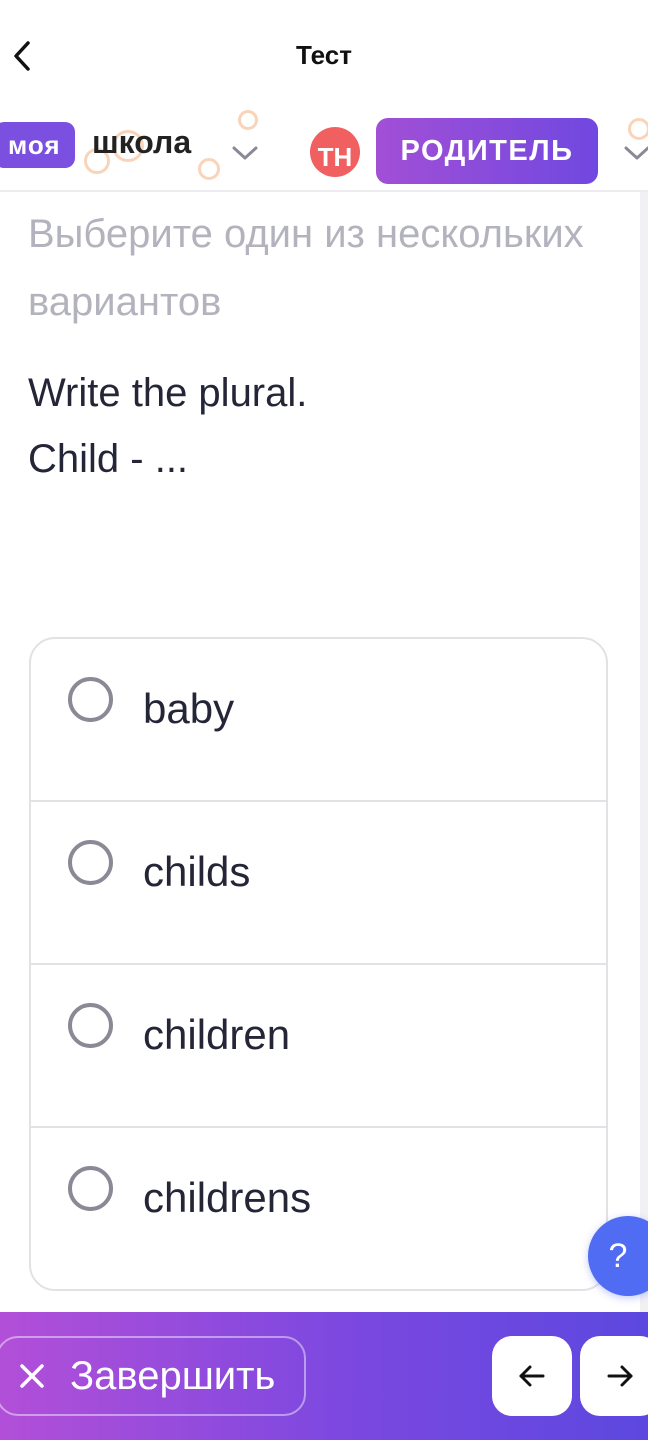 The height and width of the screenshot is (1440, 648). What do you see at coordinates (335, 152) in the screenshot?
I see `avatar: ТН` at bounding box center [335, 152].